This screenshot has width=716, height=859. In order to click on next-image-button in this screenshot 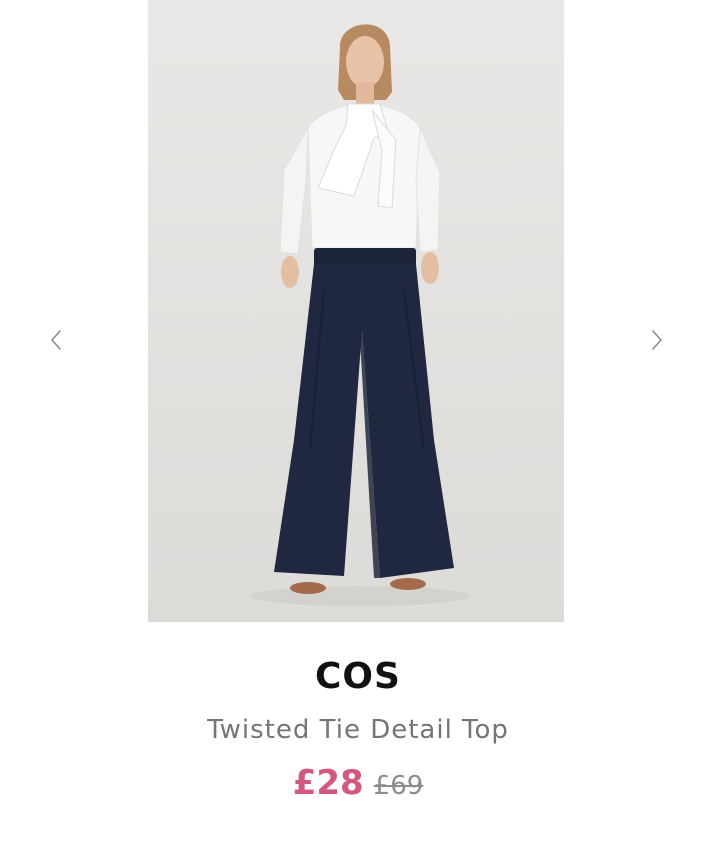, I will do `click(657, 340)`.